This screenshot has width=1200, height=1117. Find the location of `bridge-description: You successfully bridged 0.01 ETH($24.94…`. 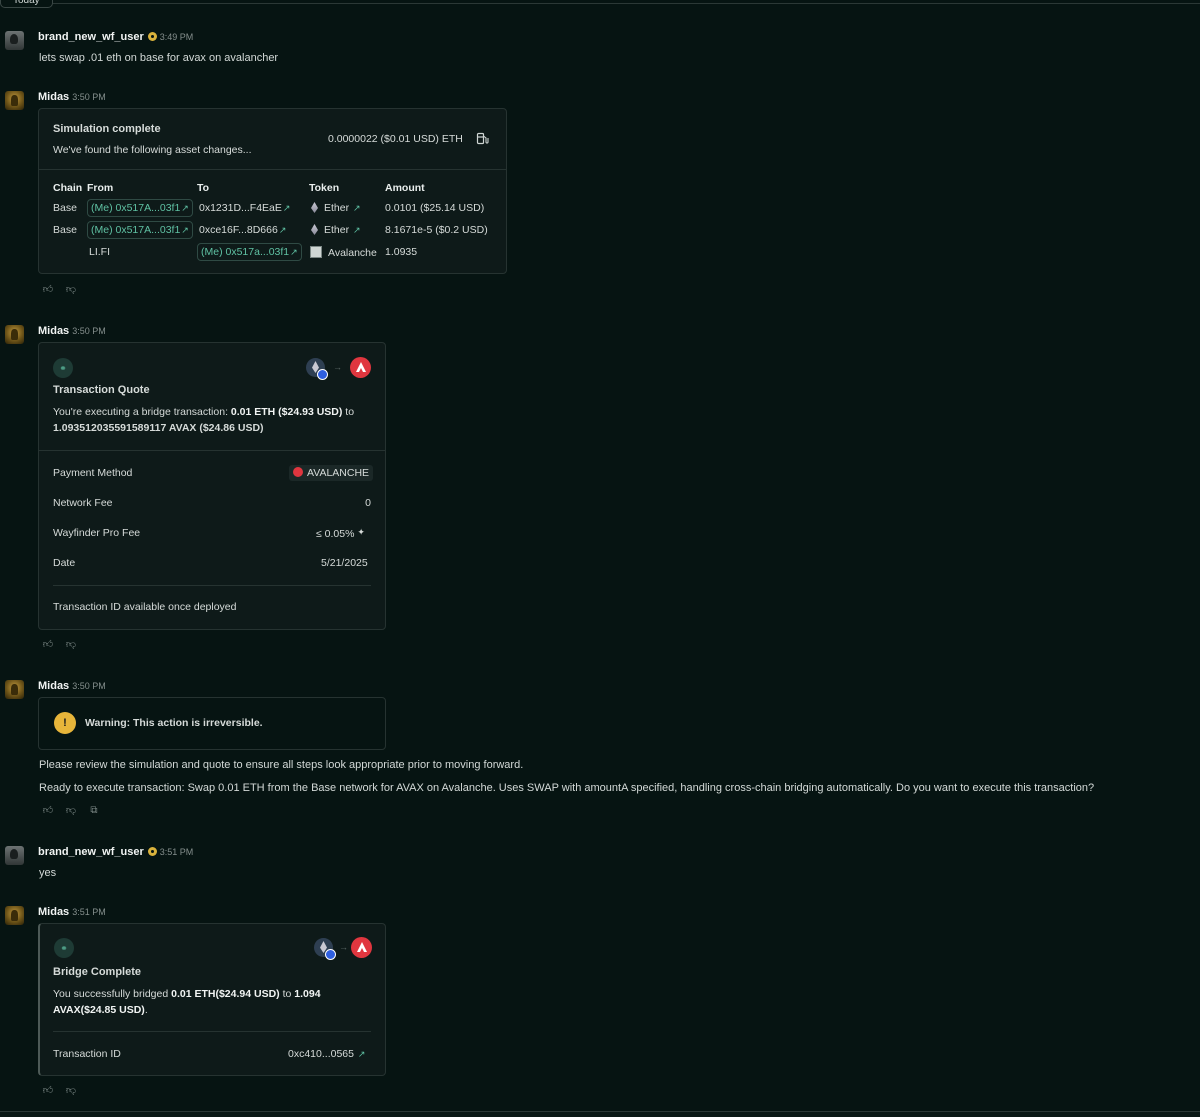

bridge-description: You successfully bridged 0.01 ETH($24.94… is located at coordinates (187, 994).